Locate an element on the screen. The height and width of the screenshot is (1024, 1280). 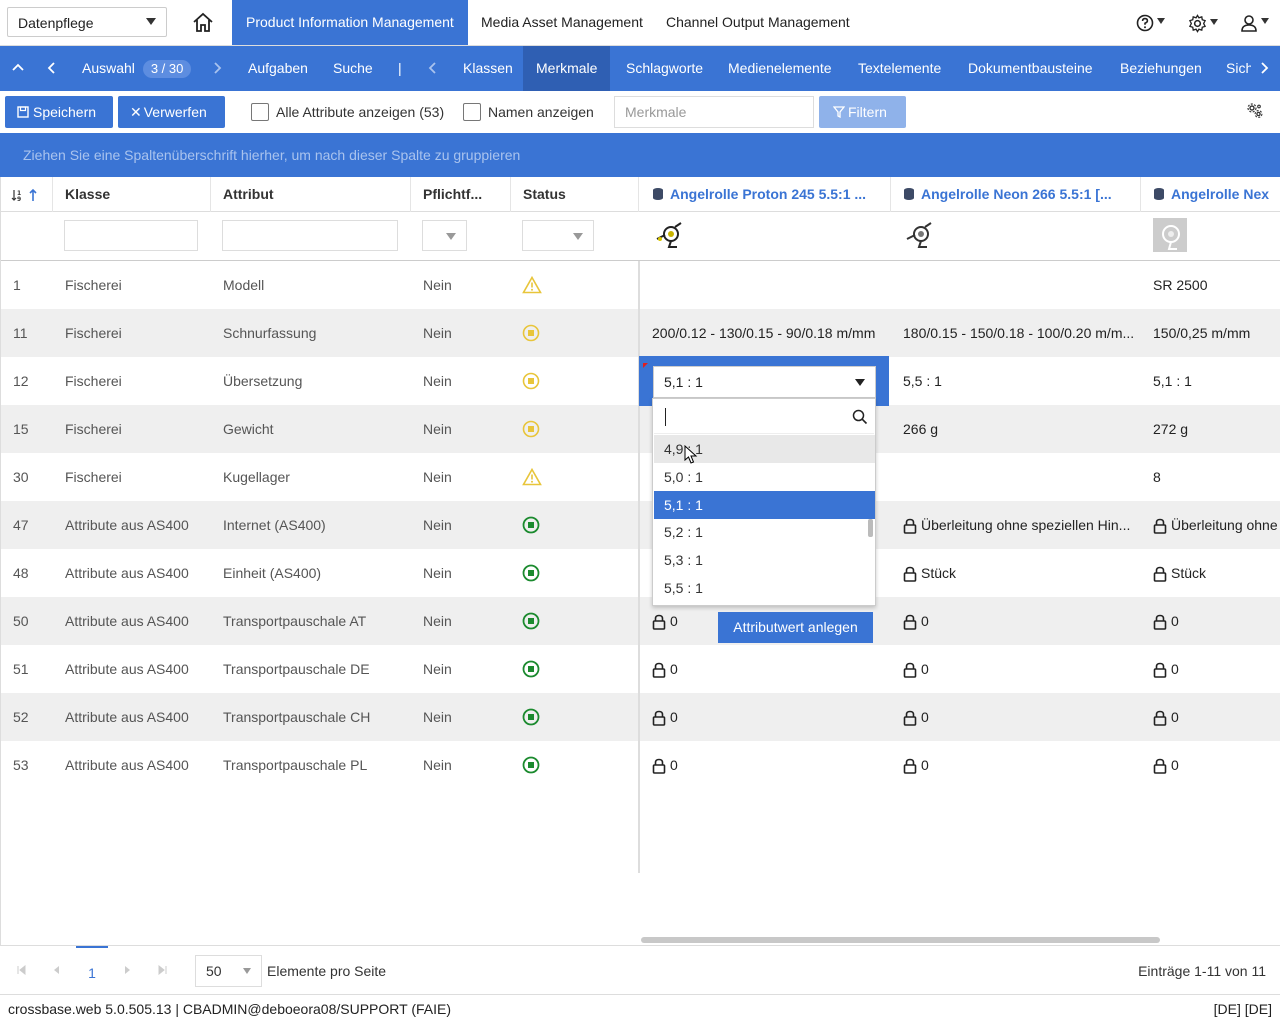
horizontal-scrollbar is located at coordinates (900, 940).